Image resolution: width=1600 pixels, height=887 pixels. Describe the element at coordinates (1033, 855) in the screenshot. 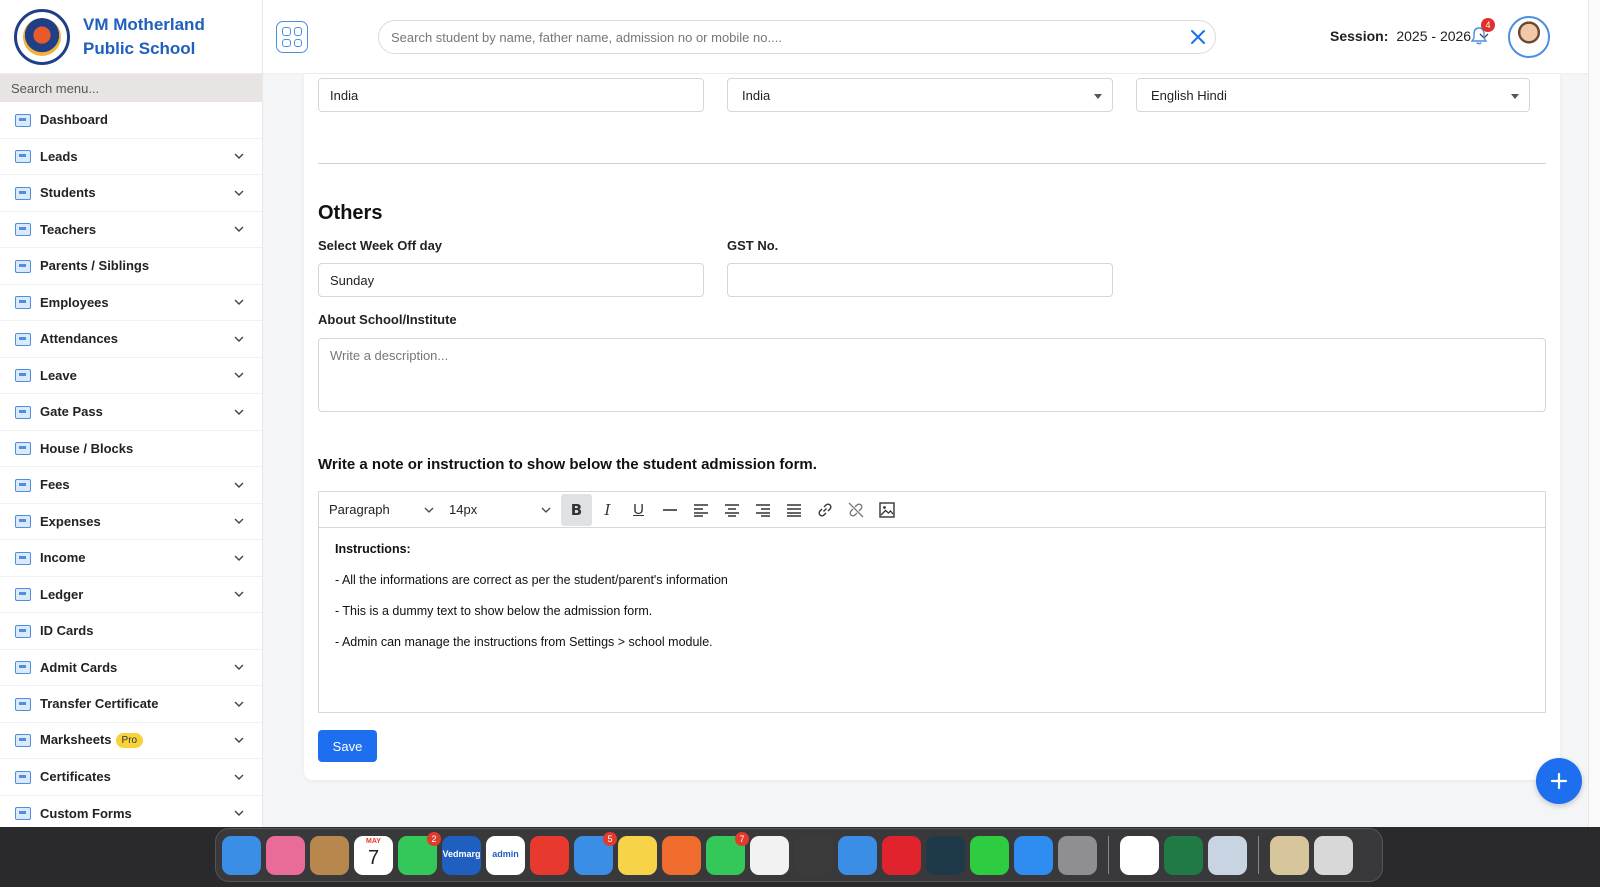

I see `dock-app-store-icon` at that location.